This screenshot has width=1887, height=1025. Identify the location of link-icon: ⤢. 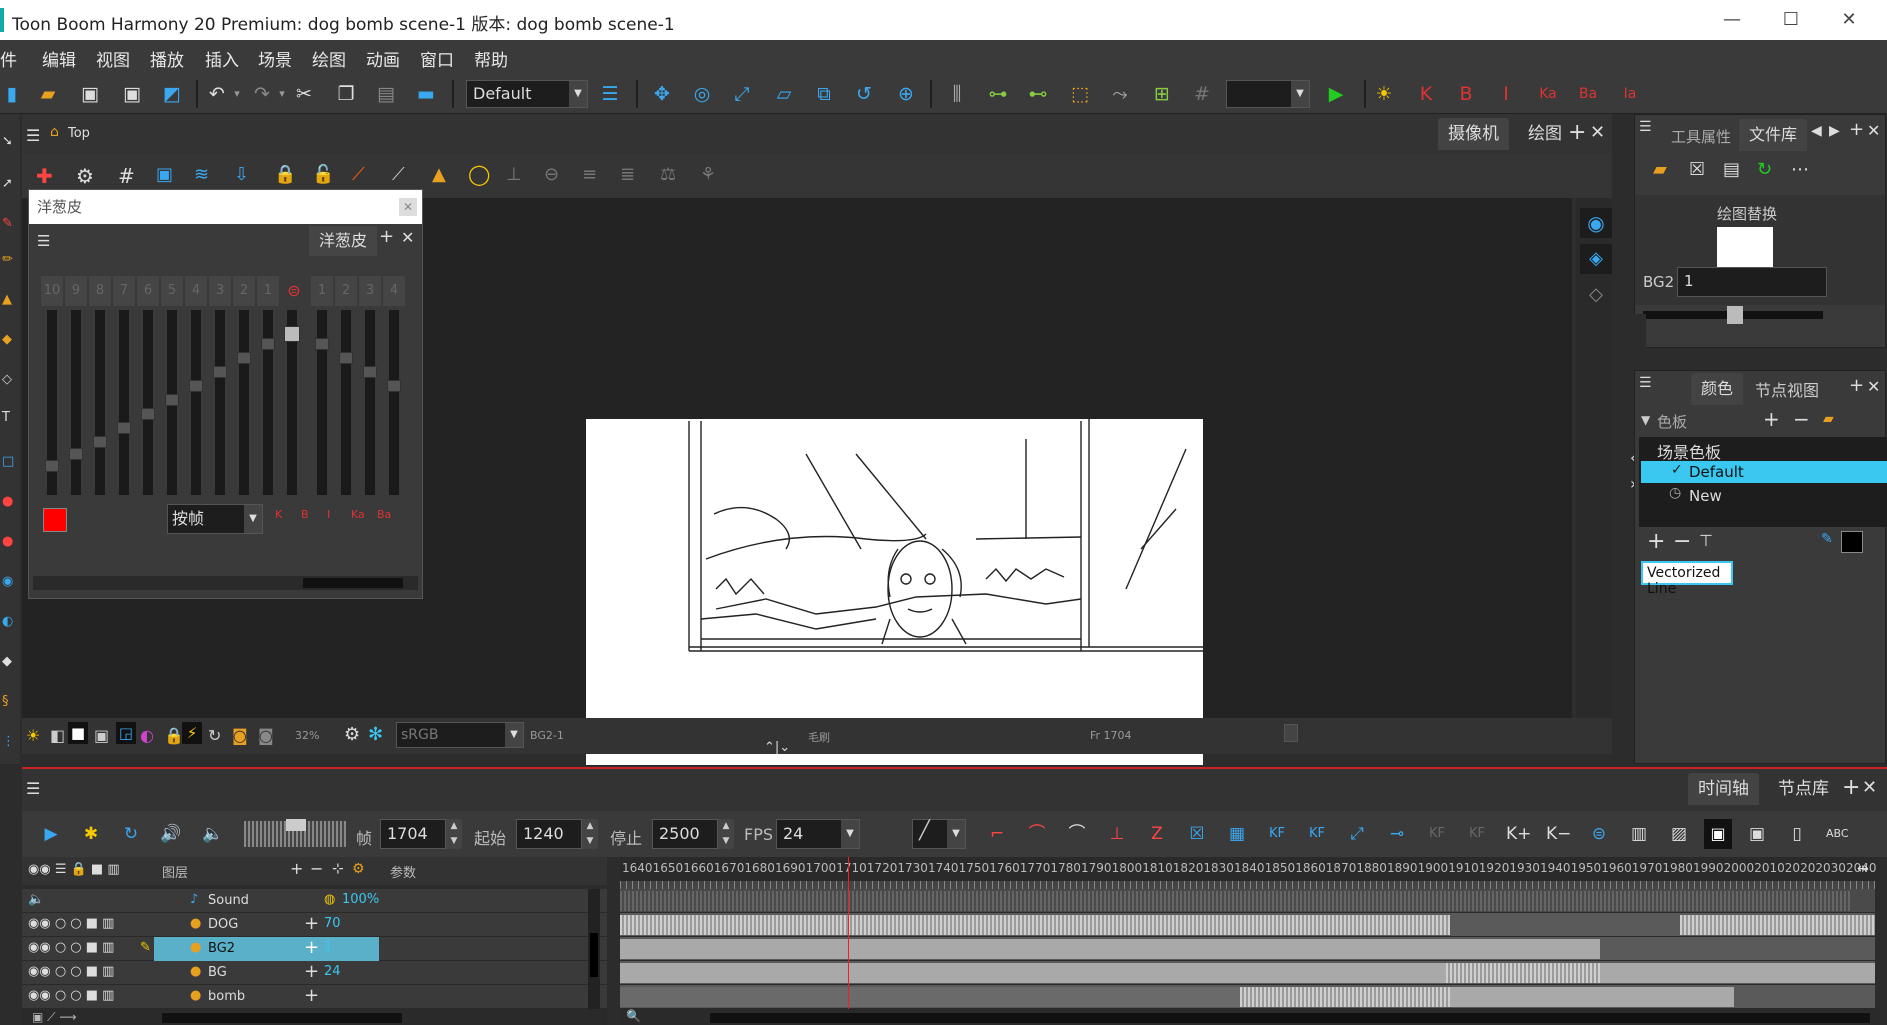
(1357, 834).